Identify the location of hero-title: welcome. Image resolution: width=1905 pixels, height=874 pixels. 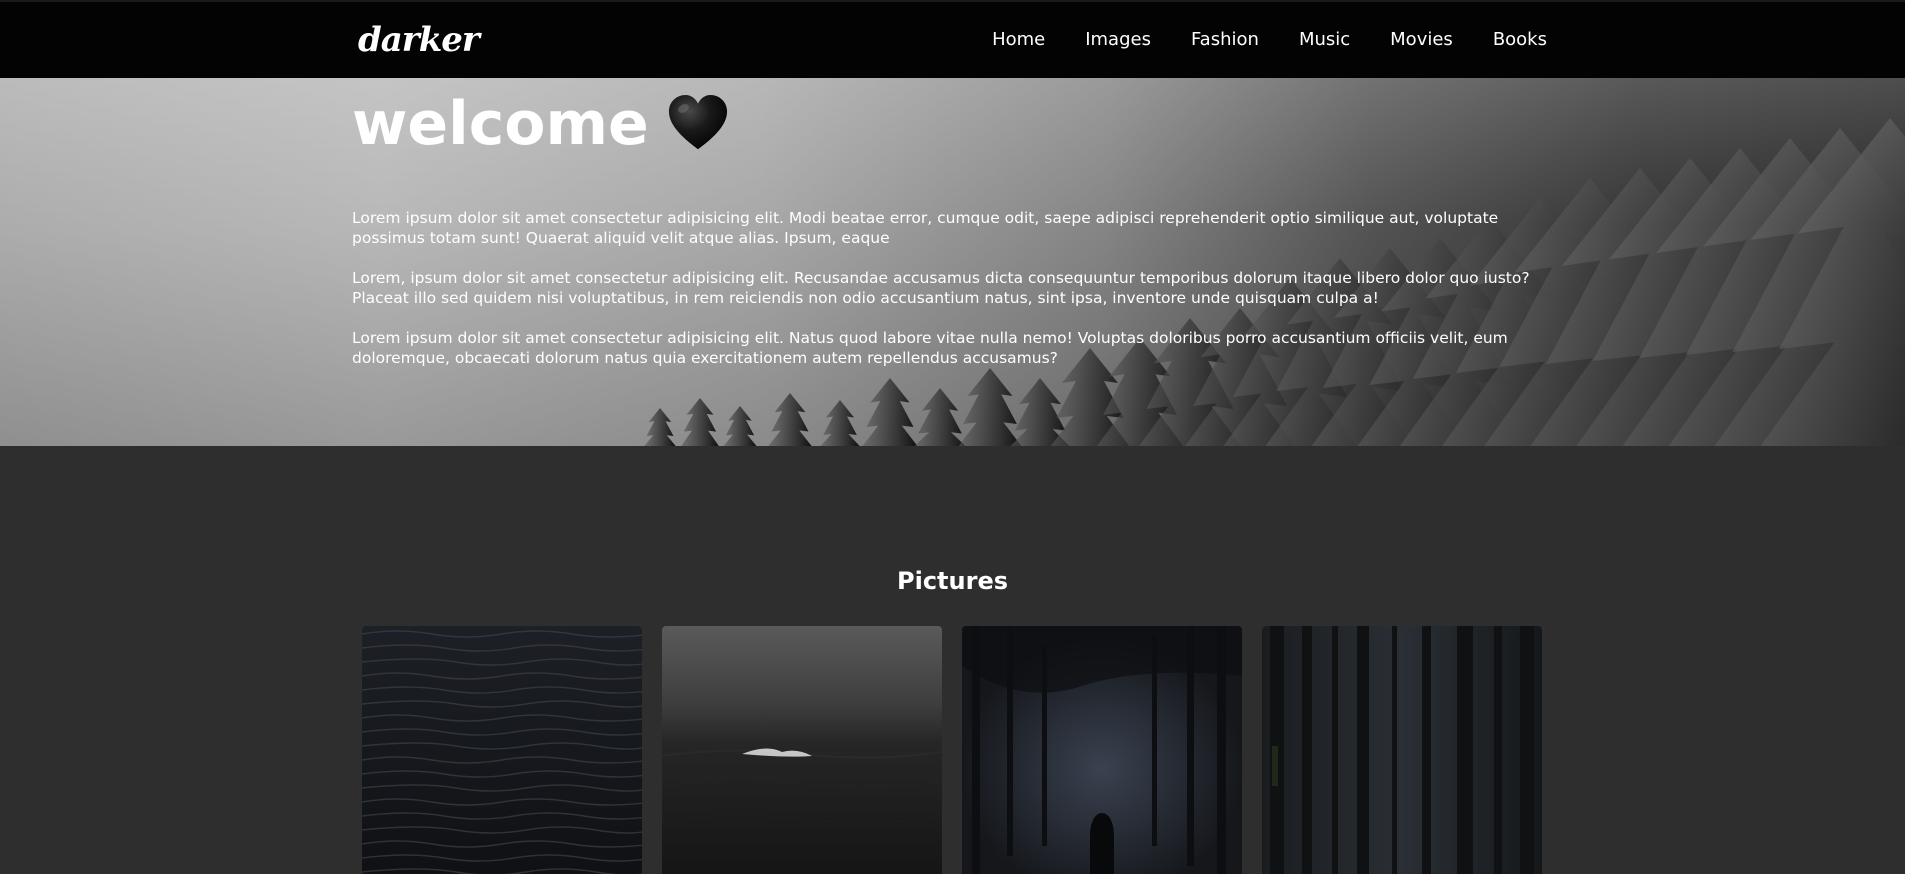
(952, 121).